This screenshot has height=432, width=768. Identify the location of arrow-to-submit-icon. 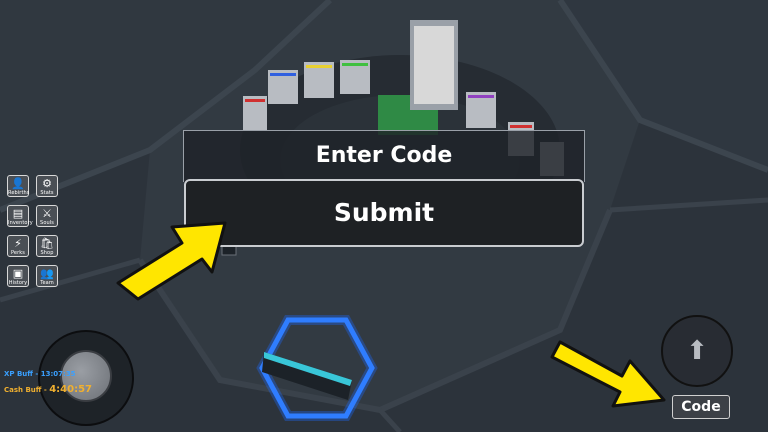
(171, 261).